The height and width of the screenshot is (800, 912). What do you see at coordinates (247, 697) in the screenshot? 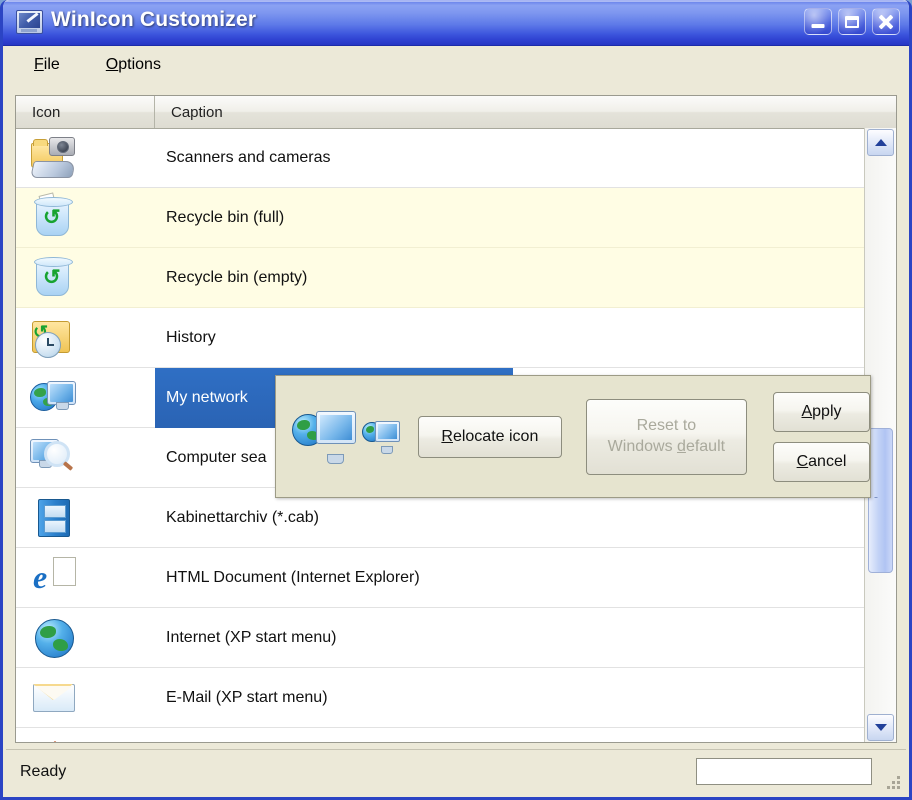
I see `row-caption: E-Mail (XP start menu)` at bounding box center [247, 697].